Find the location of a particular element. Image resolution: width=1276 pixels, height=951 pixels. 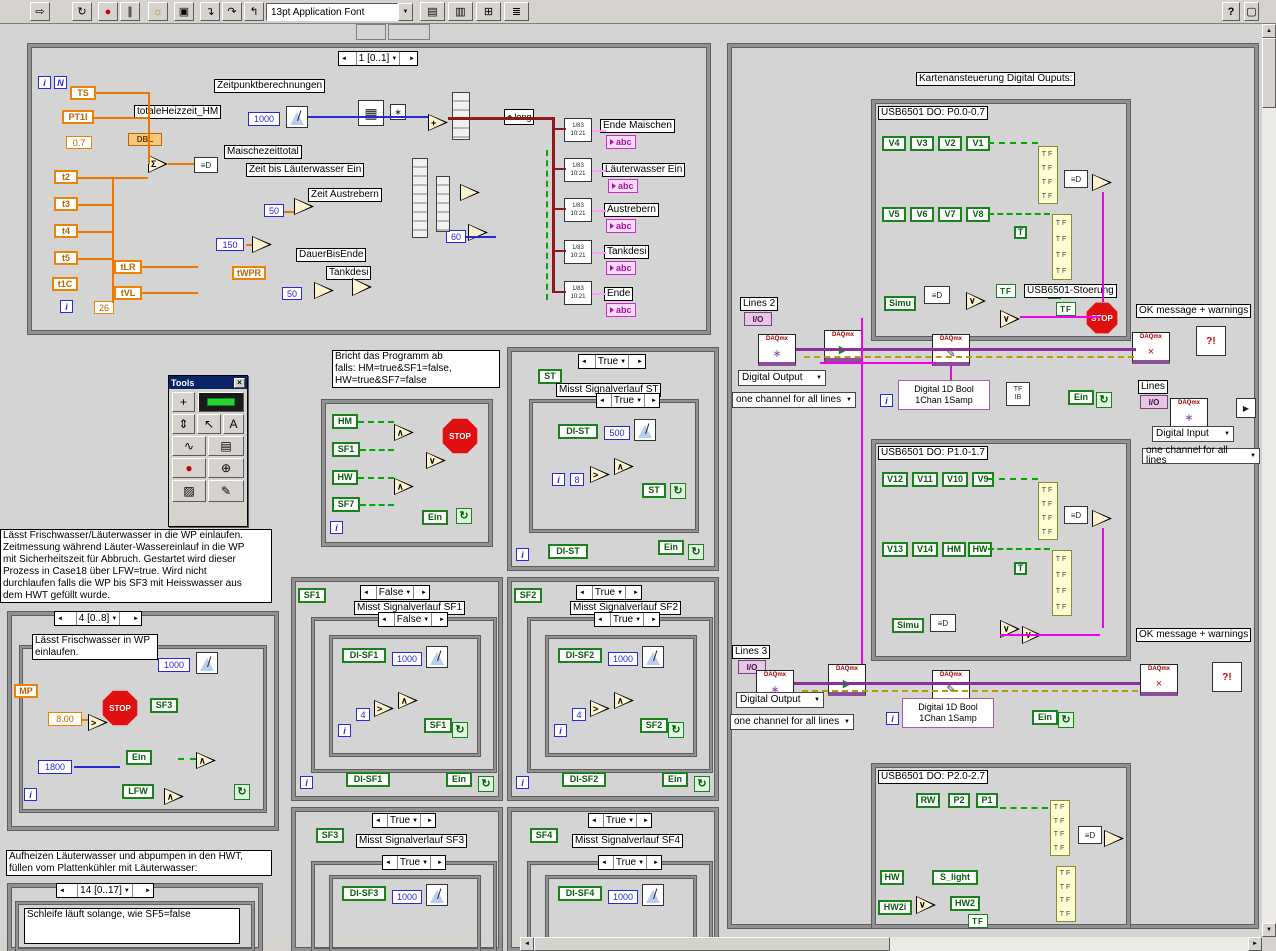

terminal-hm: HM is located at coordinates (345, 421).